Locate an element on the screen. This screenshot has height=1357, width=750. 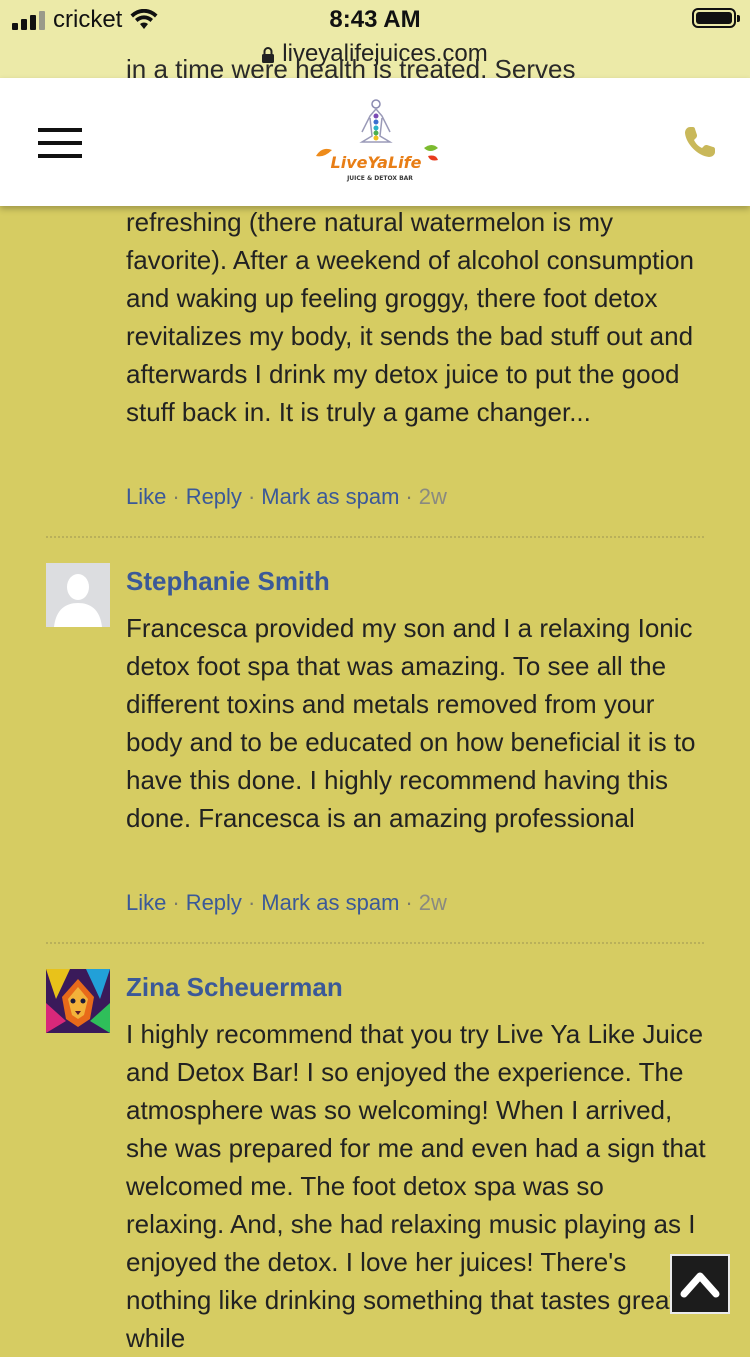
site-header: LiveYaLife JUICE & DETOX BAR is located at coordinates (375, 142).